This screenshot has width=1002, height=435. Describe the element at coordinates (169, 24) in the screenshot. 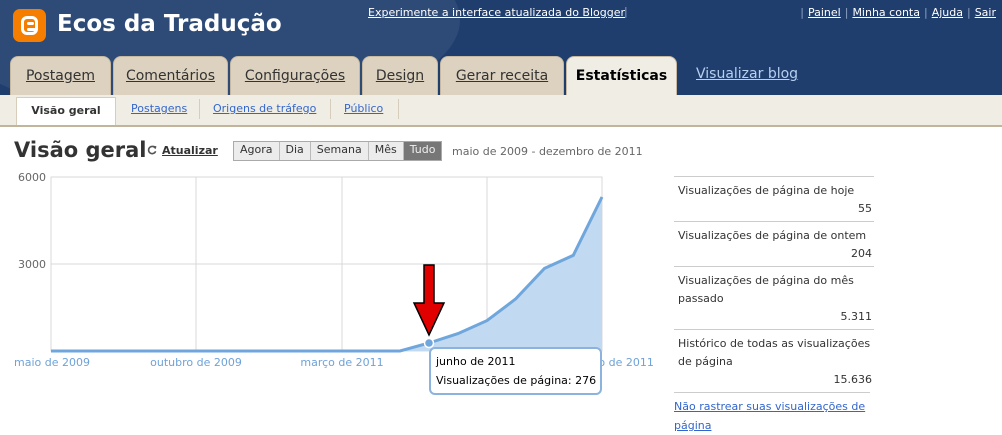

I see `blog-title: Ecos da Tradução` at that location.